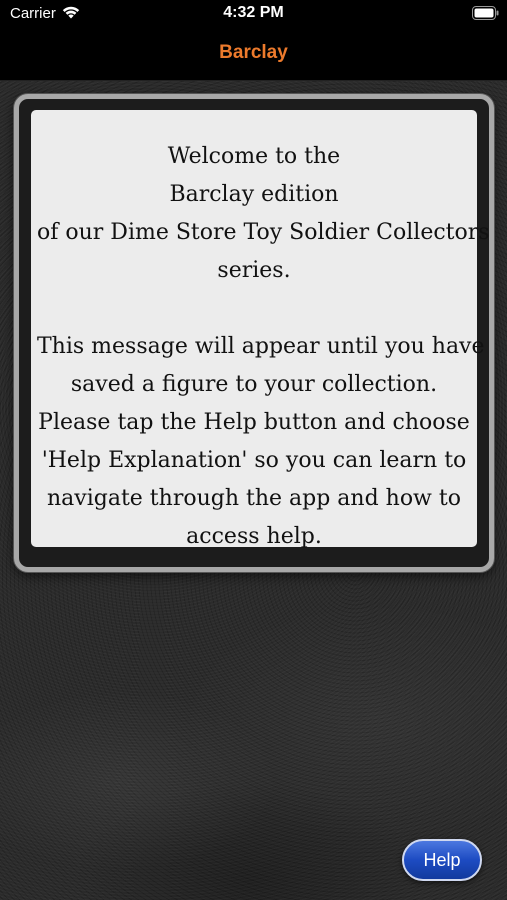 This screenshot has width=507, height=900. I want to click on navigation-bar: Barclay, so click(253, 55).